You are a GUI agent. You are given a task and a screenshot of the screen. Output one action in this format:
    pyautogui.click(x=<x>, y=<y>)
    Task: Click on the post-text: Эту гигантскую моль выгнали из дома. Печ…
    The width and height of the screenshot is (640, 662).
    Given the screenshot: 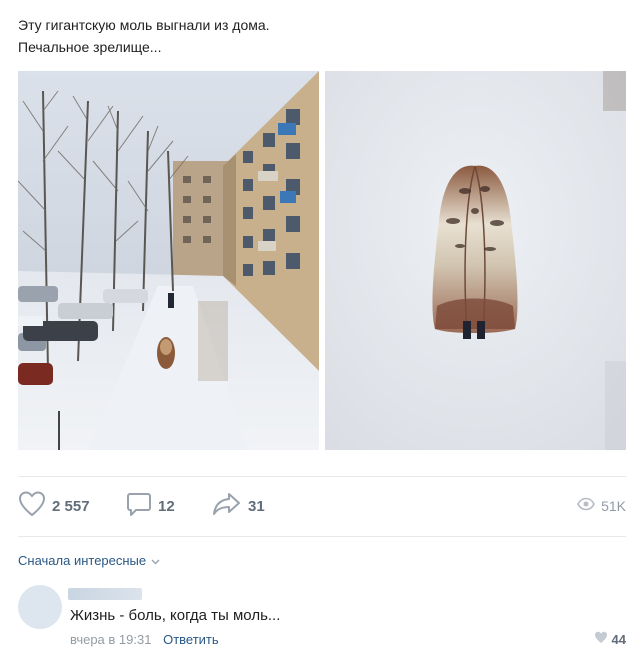 What is the action you would take?
    pyautogui.click(x=144, y=36)
    